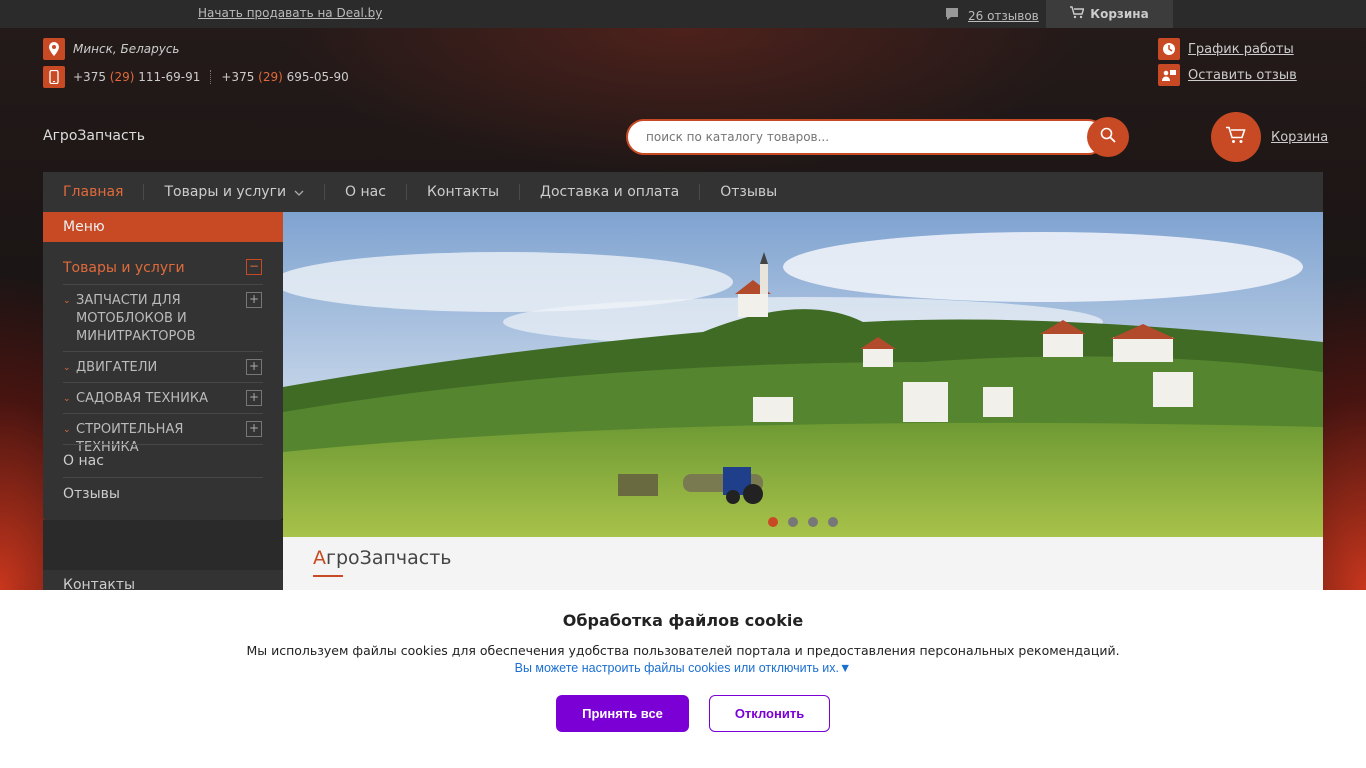  I want to click on nav-item-label: Отзывы, so click(749, 192).